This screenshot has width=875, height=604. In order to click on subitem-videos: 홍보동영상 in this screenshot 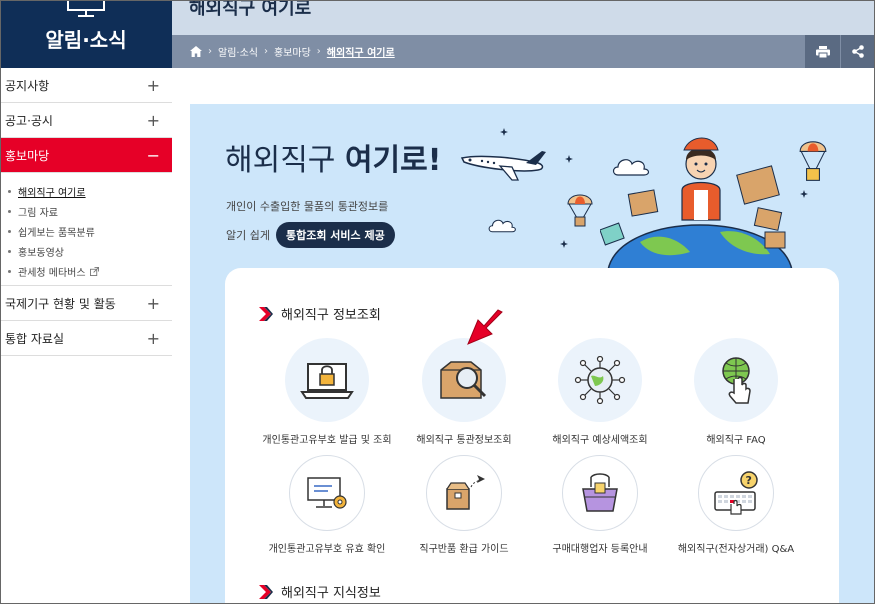, I will do `click(90, 251)`.